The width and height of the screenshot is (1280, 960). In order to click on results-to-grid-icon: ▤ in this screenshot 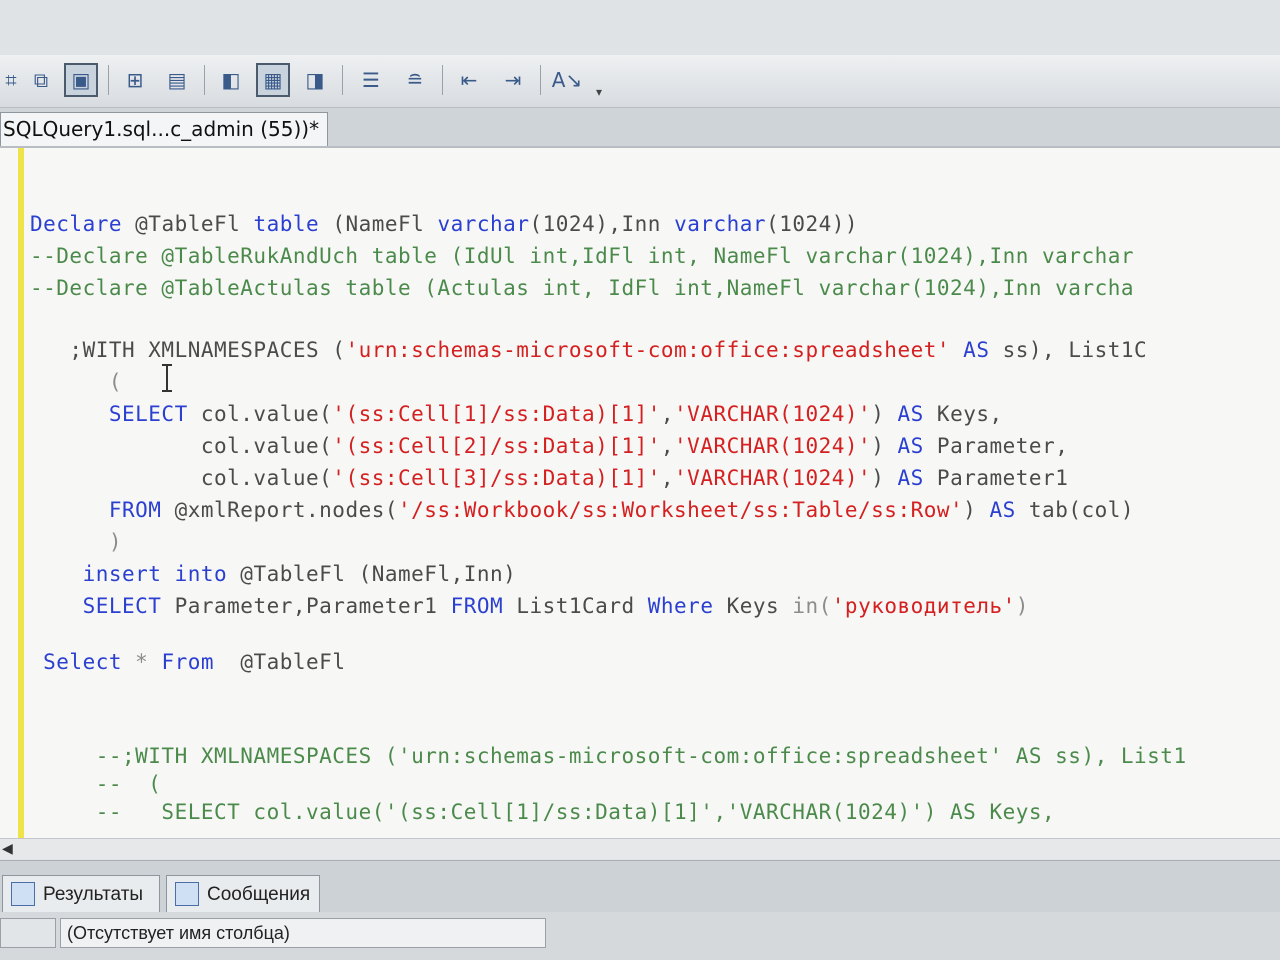, I will do `click(177, 80)`.